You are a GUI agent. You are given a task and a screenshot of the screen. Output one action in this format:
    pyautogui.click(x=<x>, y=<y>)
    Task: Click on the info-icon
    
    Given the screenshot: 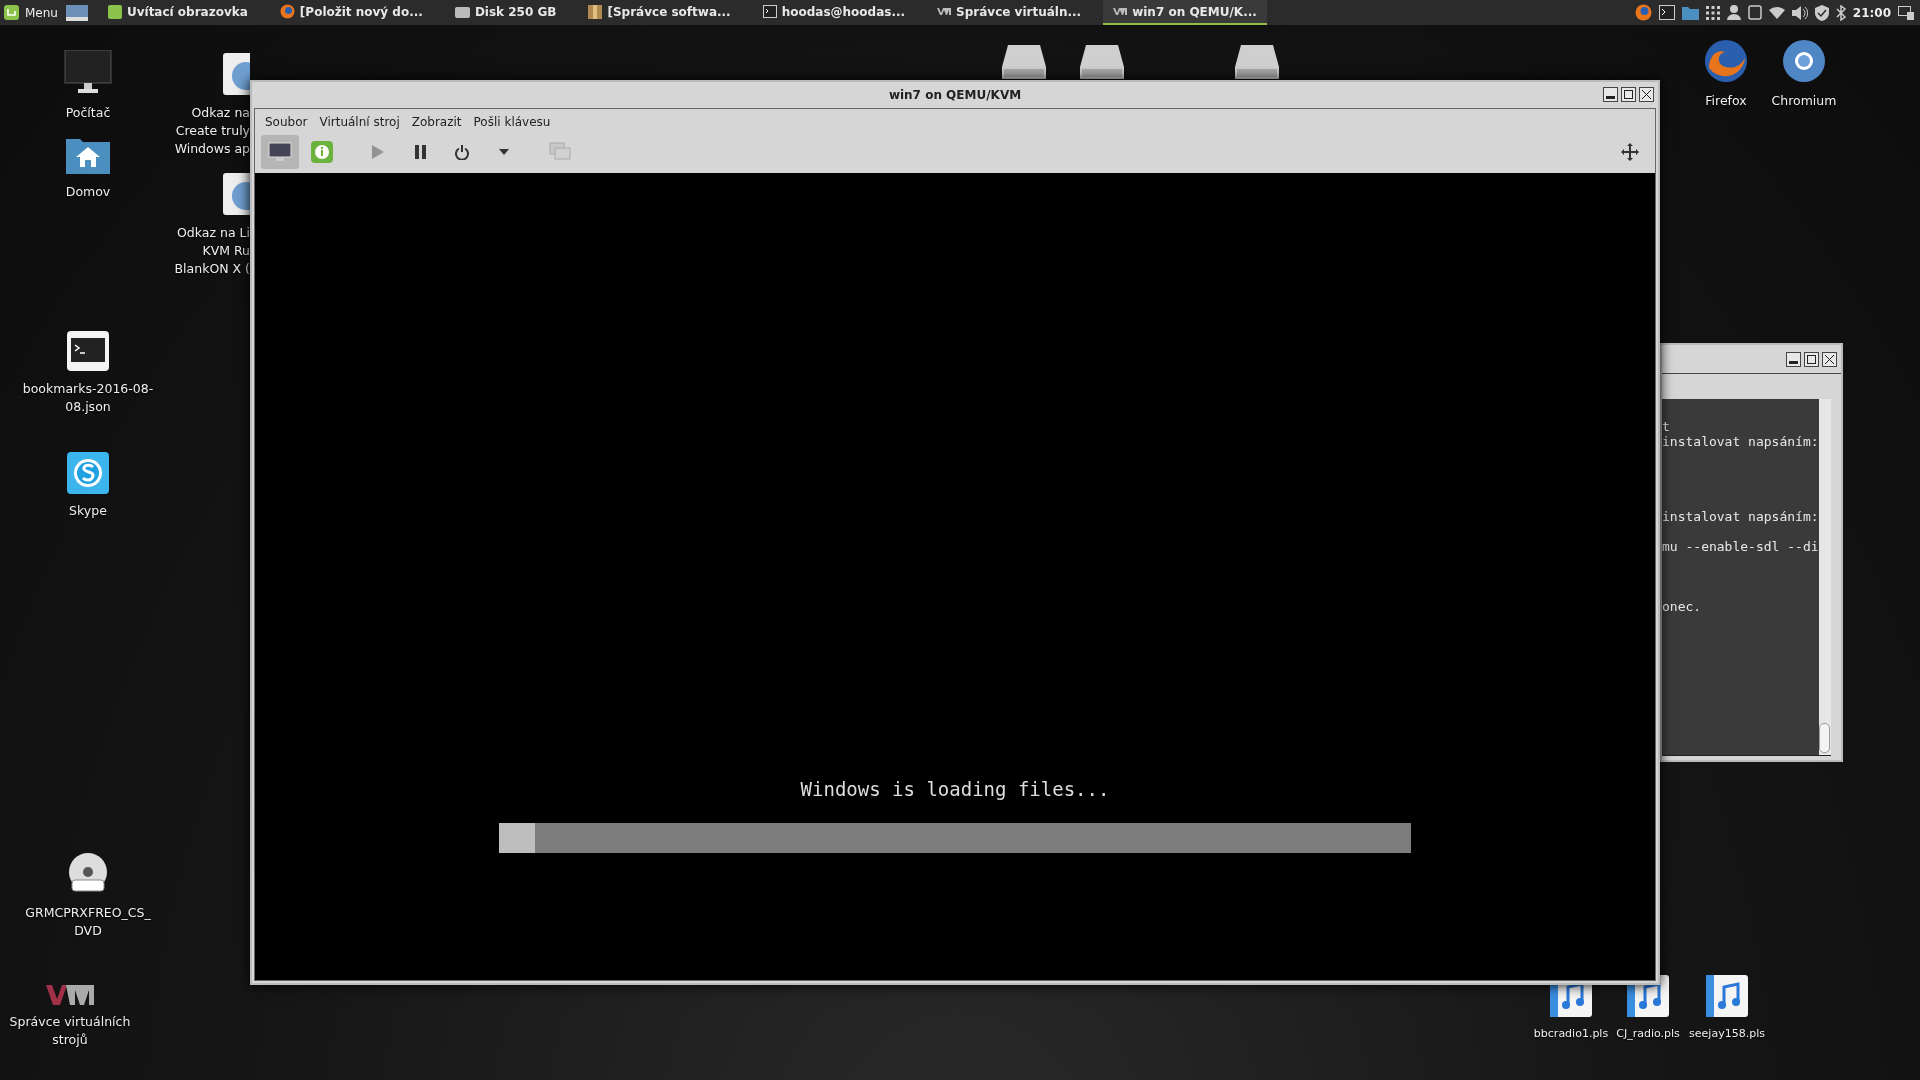 What is the action you would take?
    pyautogui.click(x=322, y=152)
    